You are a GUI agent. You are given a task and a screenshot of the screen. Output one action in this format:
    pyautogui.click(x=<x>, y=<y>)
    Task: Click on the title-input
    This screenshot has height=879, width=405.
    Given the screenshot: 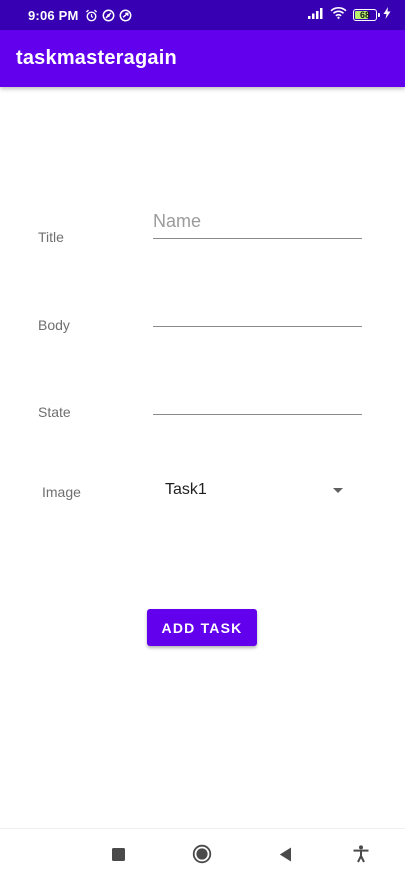 What is the action you would take?
    pyautogui.click(x=257, y=224)
    